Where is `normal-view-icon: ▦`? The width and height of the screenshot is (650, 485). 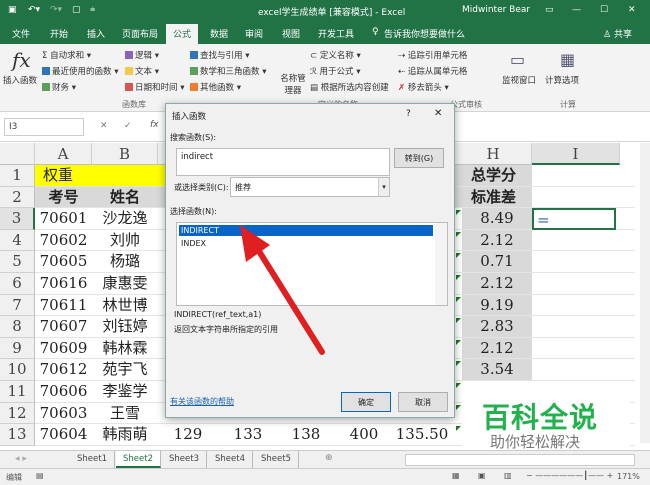 normal-view-icon: ▦ is located at coordinates (456, 475).